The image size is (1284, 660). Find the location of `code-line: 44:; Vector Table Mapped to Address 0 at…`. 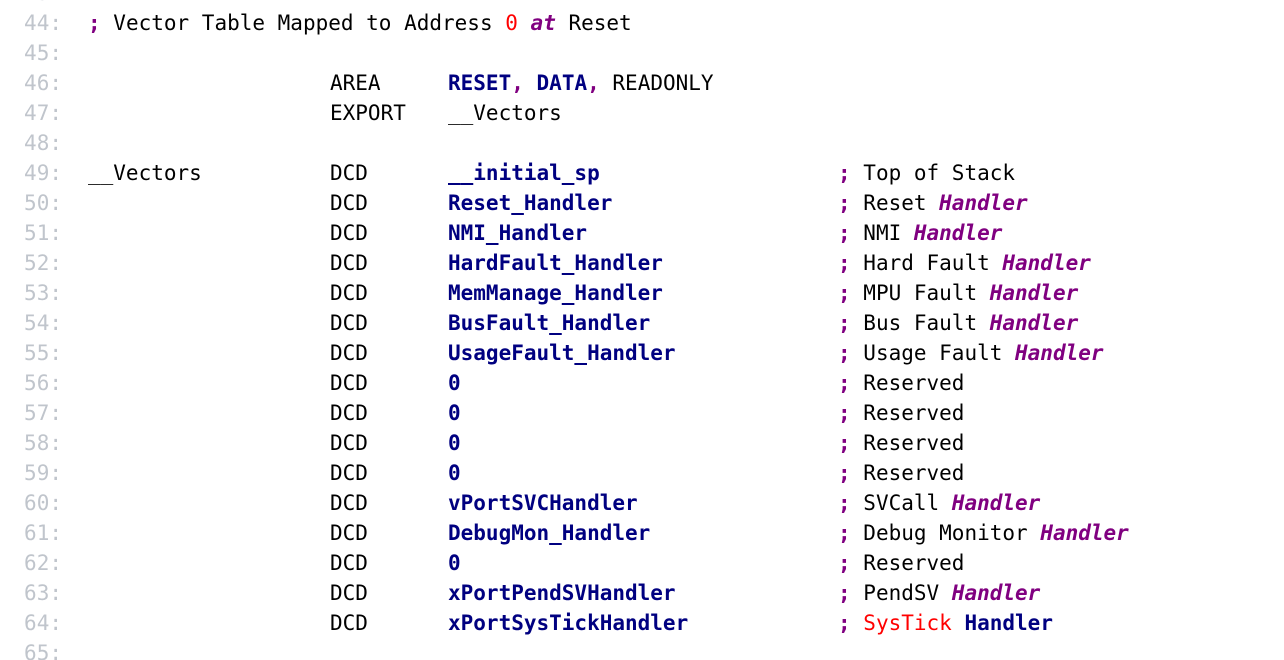

code-line: 44:; Vector Table Mapped to Address 0 at… is located at coordinates (642, 23).